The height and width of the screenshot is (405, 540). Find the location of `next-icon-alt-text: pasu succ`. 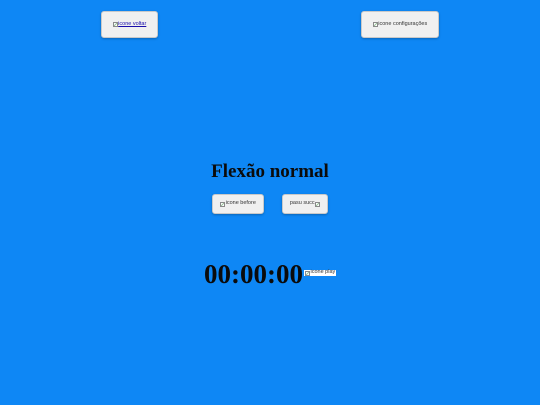

next-icon-alt-text: pasu succ is located at coordinates (302, 203).